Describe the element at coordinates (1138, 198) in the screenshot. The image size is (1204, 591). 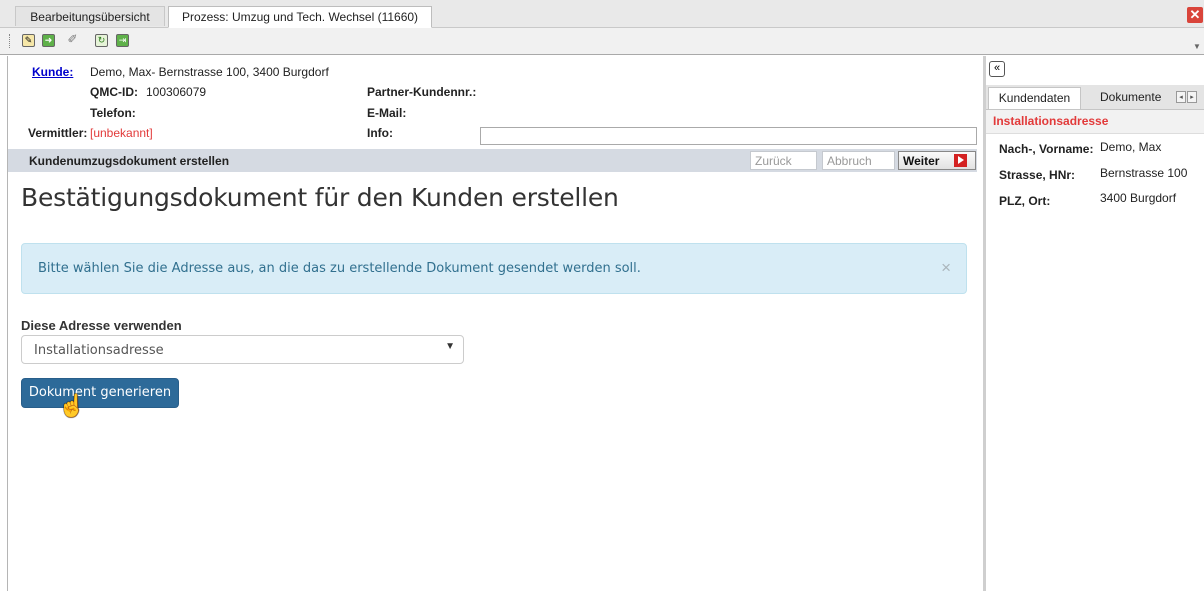
I see `city-value: 3400 Burgdorf` at that location.